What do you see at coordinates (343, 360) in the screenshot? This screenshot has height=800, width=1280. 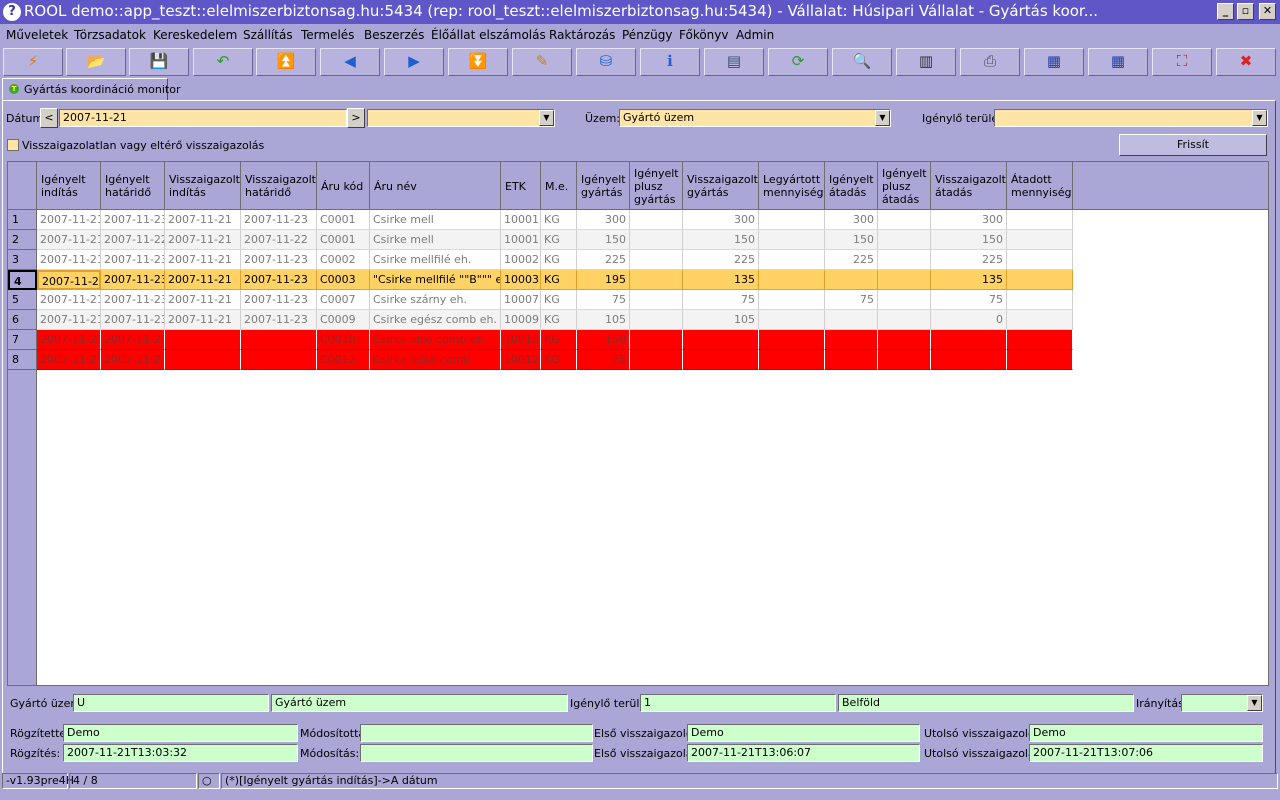 I see `table-cell: C0012` at bounding box center [343, 360].